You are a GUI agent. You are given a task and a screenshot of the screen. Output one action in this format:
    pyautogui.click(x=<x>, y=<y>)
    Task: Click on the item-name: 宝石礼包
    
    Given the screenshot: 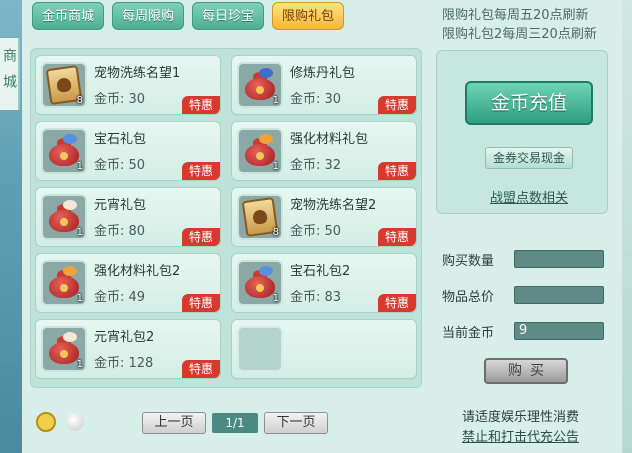 What is the action you would take?
    pyautogui.click(x=120, y=139)
    